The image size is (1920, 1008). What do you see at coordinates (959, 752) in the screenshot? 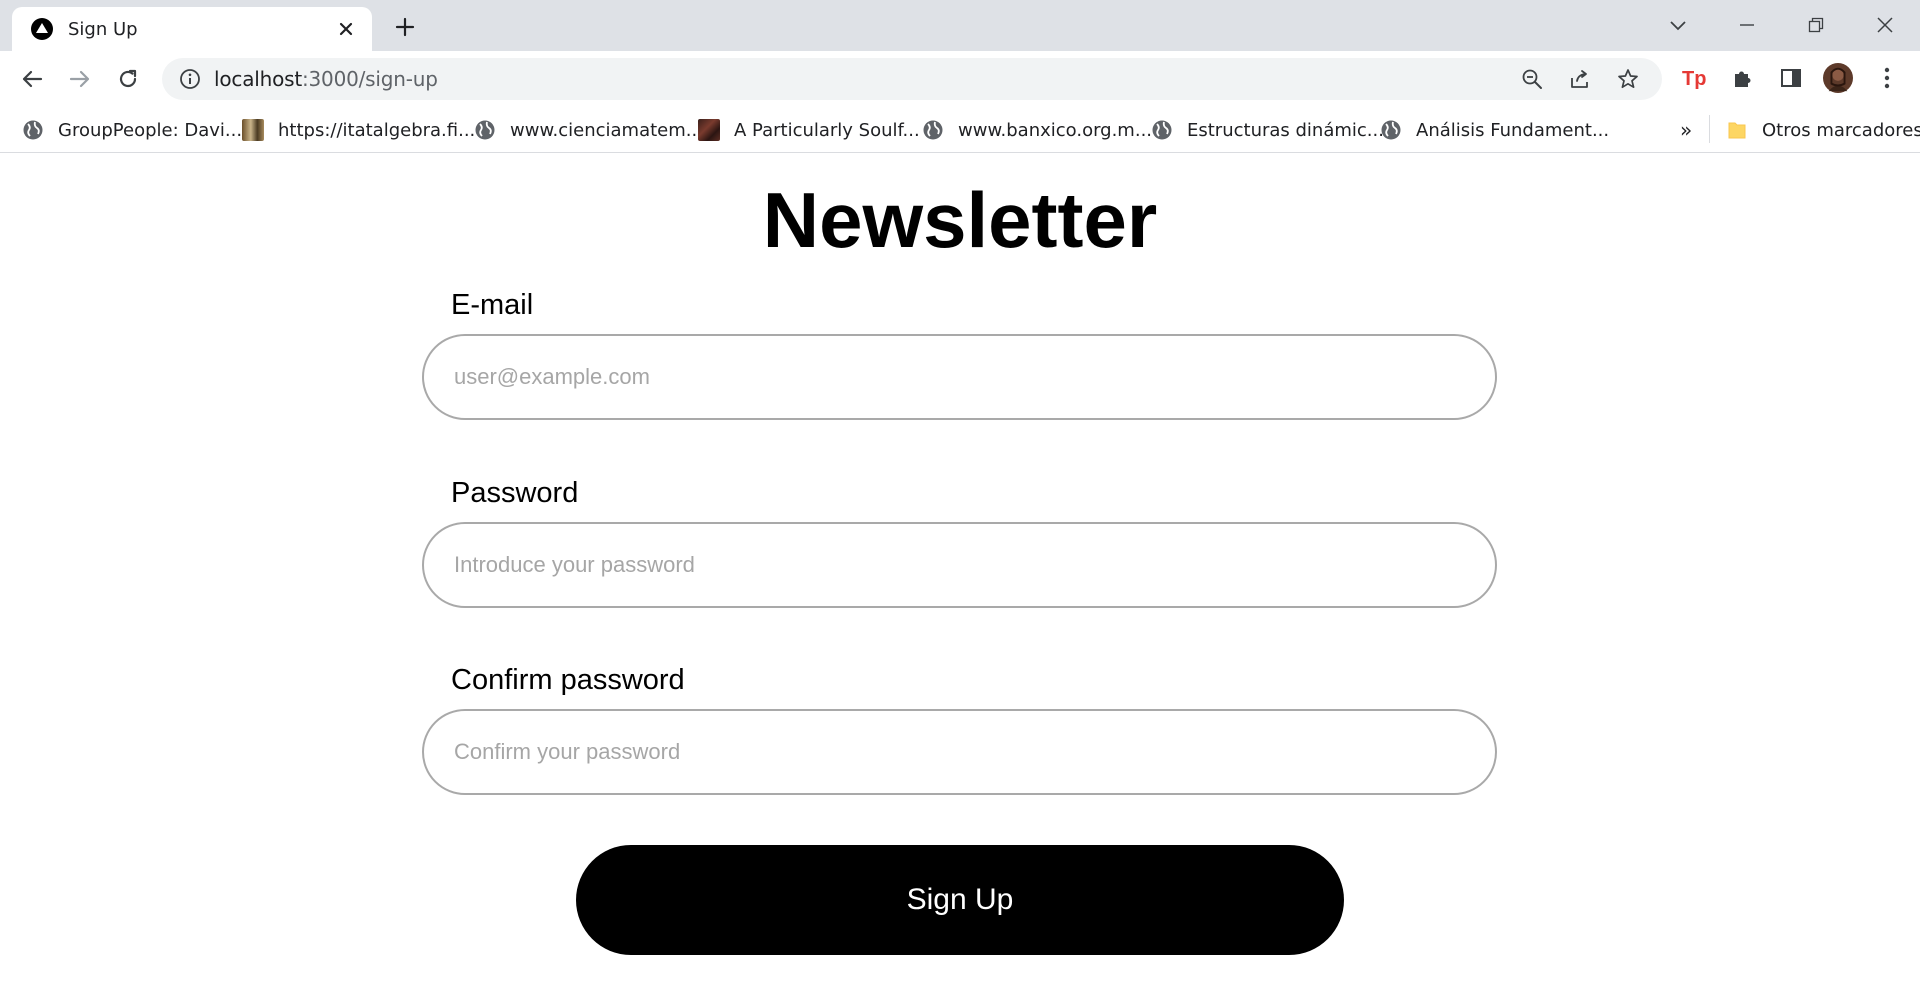
I see `confirm-password-field` at bounding box center [959, 752].